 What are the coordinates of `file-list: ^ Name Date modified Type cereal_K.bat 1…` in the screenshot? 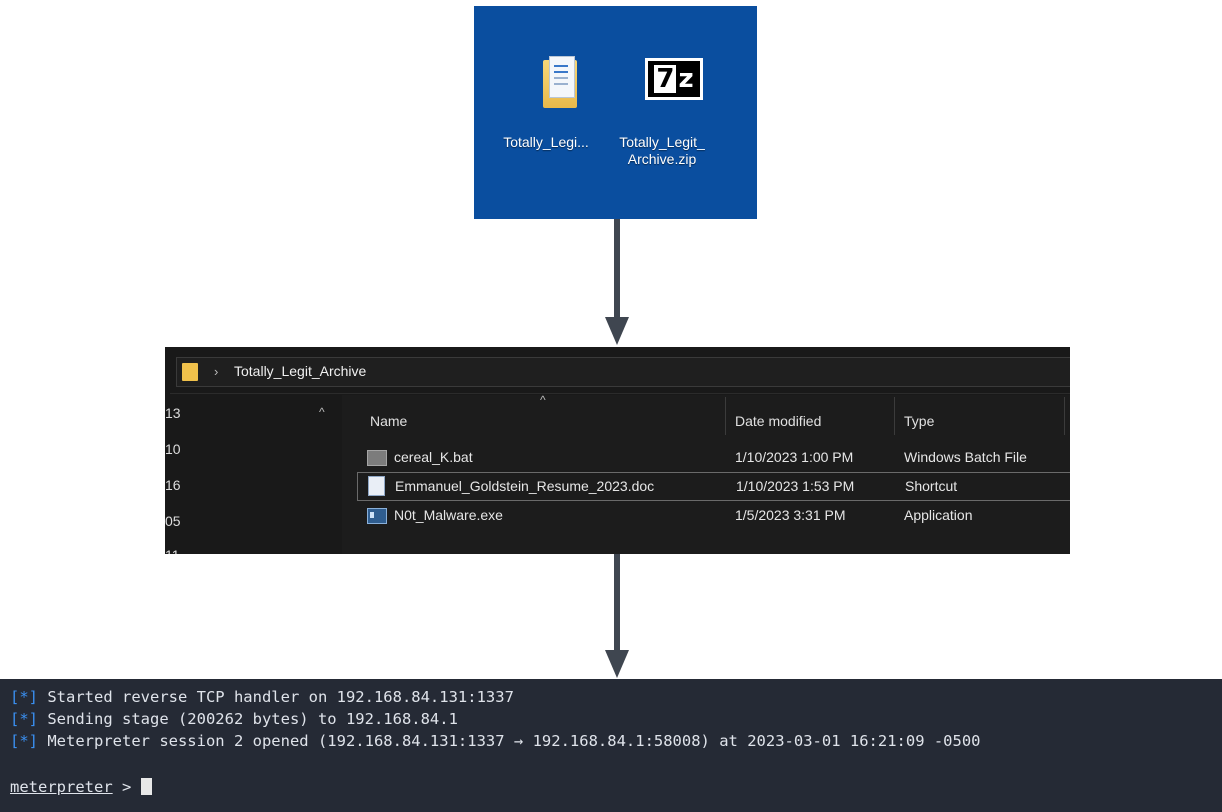 It's located at (706, 473).